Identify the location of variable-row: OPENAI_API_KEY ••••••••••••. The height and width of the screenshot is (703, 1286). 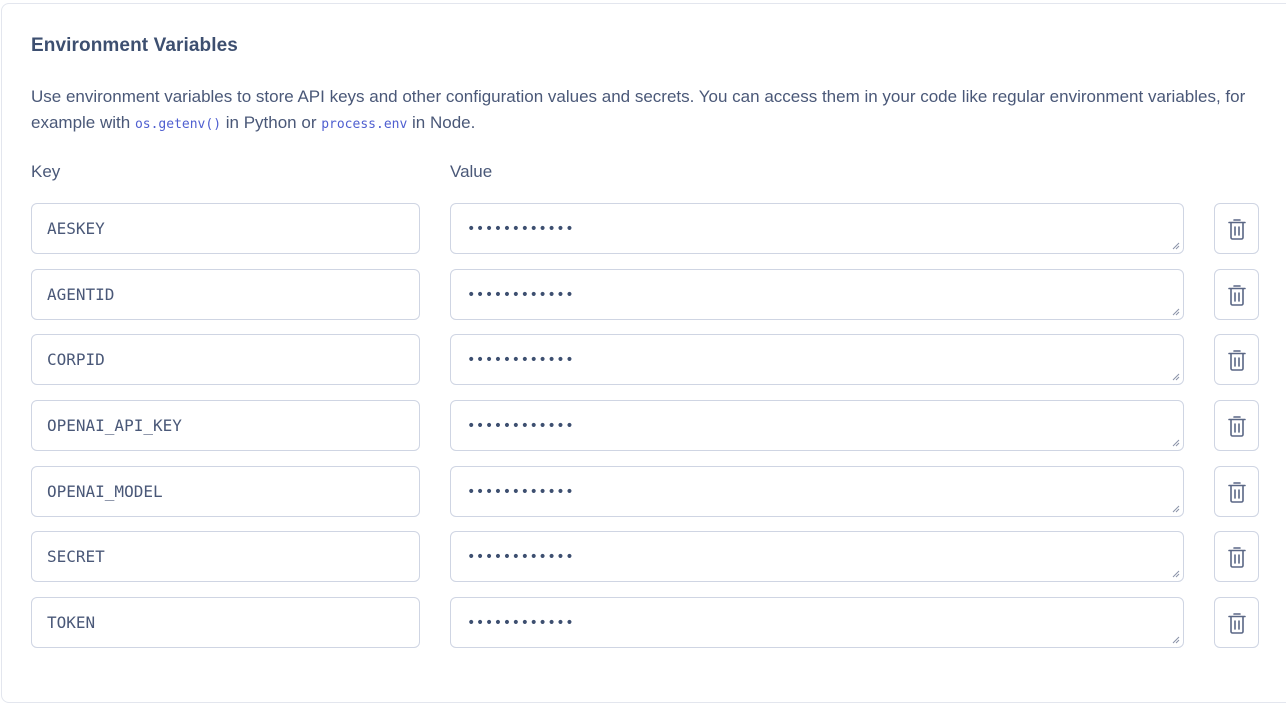
(643, 425).